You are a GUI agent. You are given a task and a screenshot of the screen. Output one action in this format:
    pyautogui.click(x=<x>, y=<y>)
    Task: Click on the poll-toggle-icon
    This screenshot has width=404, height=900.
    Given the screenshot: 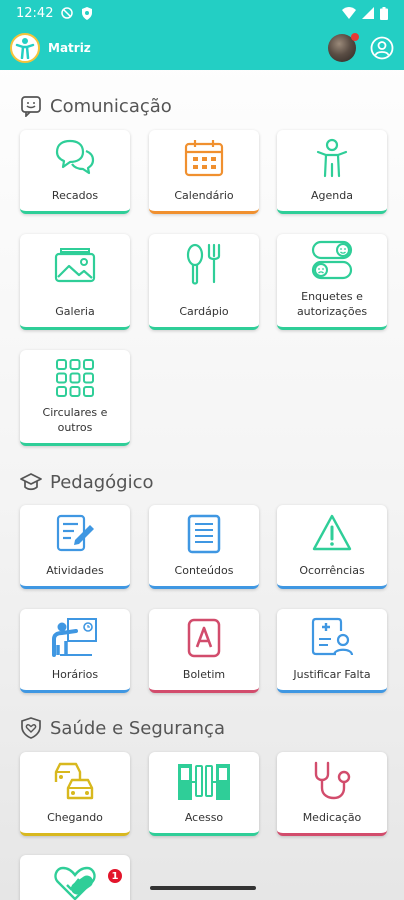 What is the action you would take?
    pyautogui.click(x=332, y=260)
    